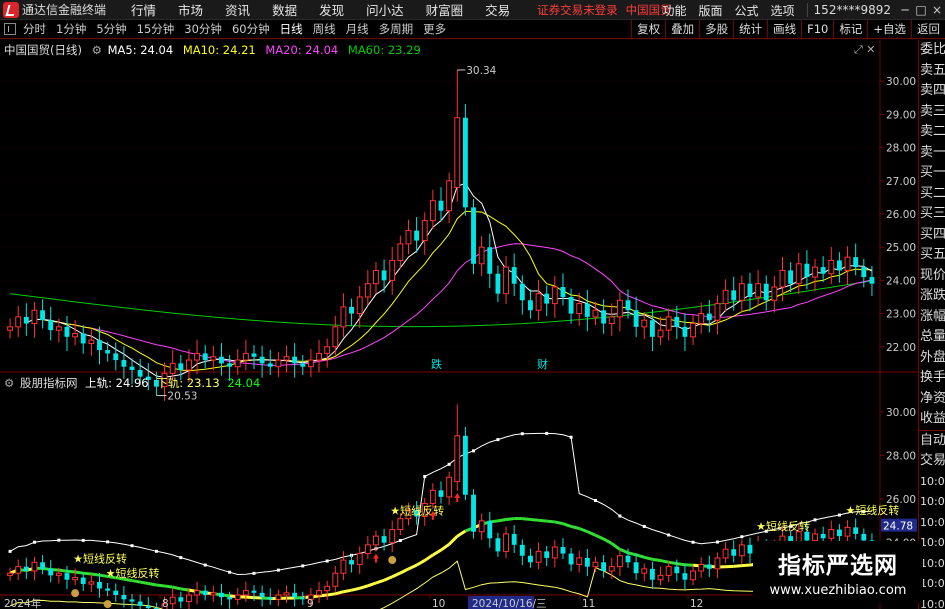 The width and height of the screenshot is (945, 609). What do you see at coordinates (817, 29) in the screenshot?
I see `tool-button-5: F10` at bounding box center [817, 29].